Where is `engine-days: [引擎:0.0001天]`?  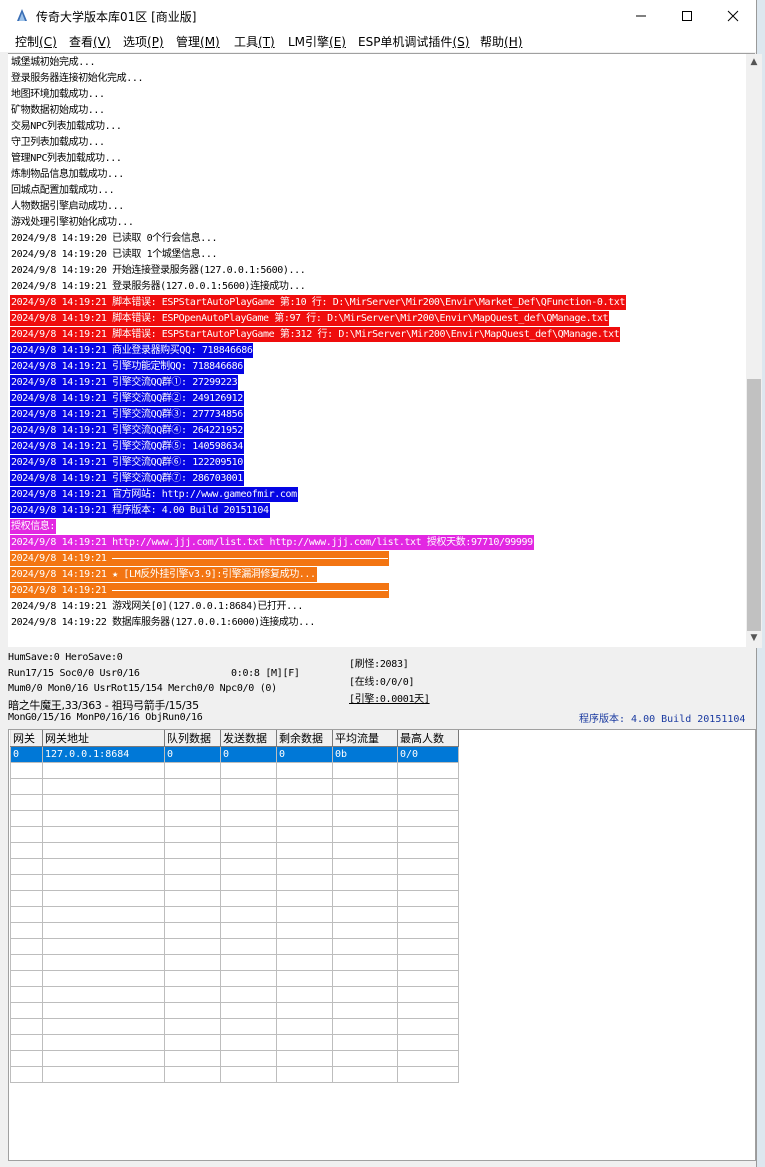
engine-days: [引擎:0.0001天] is located at coordinates (389, 697).